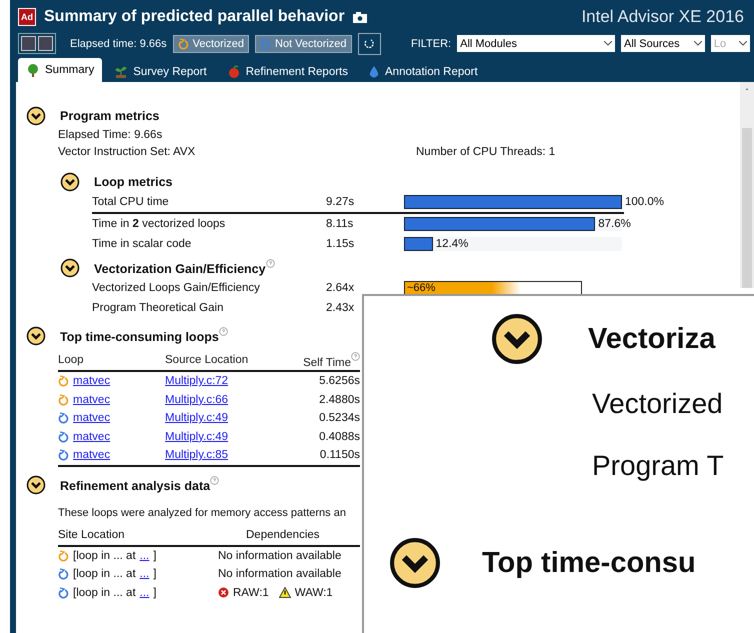 Image resolution: width=754 pixels, height=633 pixels. What do you see at coordinates (144, 336) in the screenshot?
I see `section-heading: Top time-consuming loops` at bounding box center [144, 336].